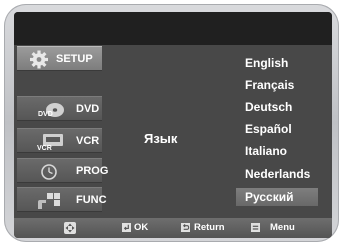 The width and height of the screenshot is (343, 246). I want to click on ok-hint: OK, so click(141, 227).